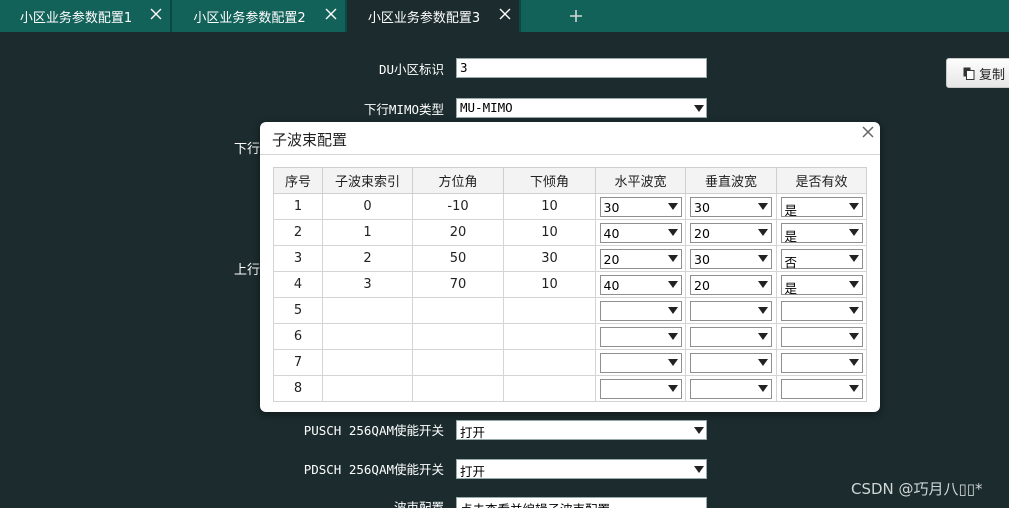 The image size is (1009, 508). Describe the element at coordinates (373, 430) in the screenshot. I see `pusch-256qam-label: PUSCH 256QAM使能开关` at that location.